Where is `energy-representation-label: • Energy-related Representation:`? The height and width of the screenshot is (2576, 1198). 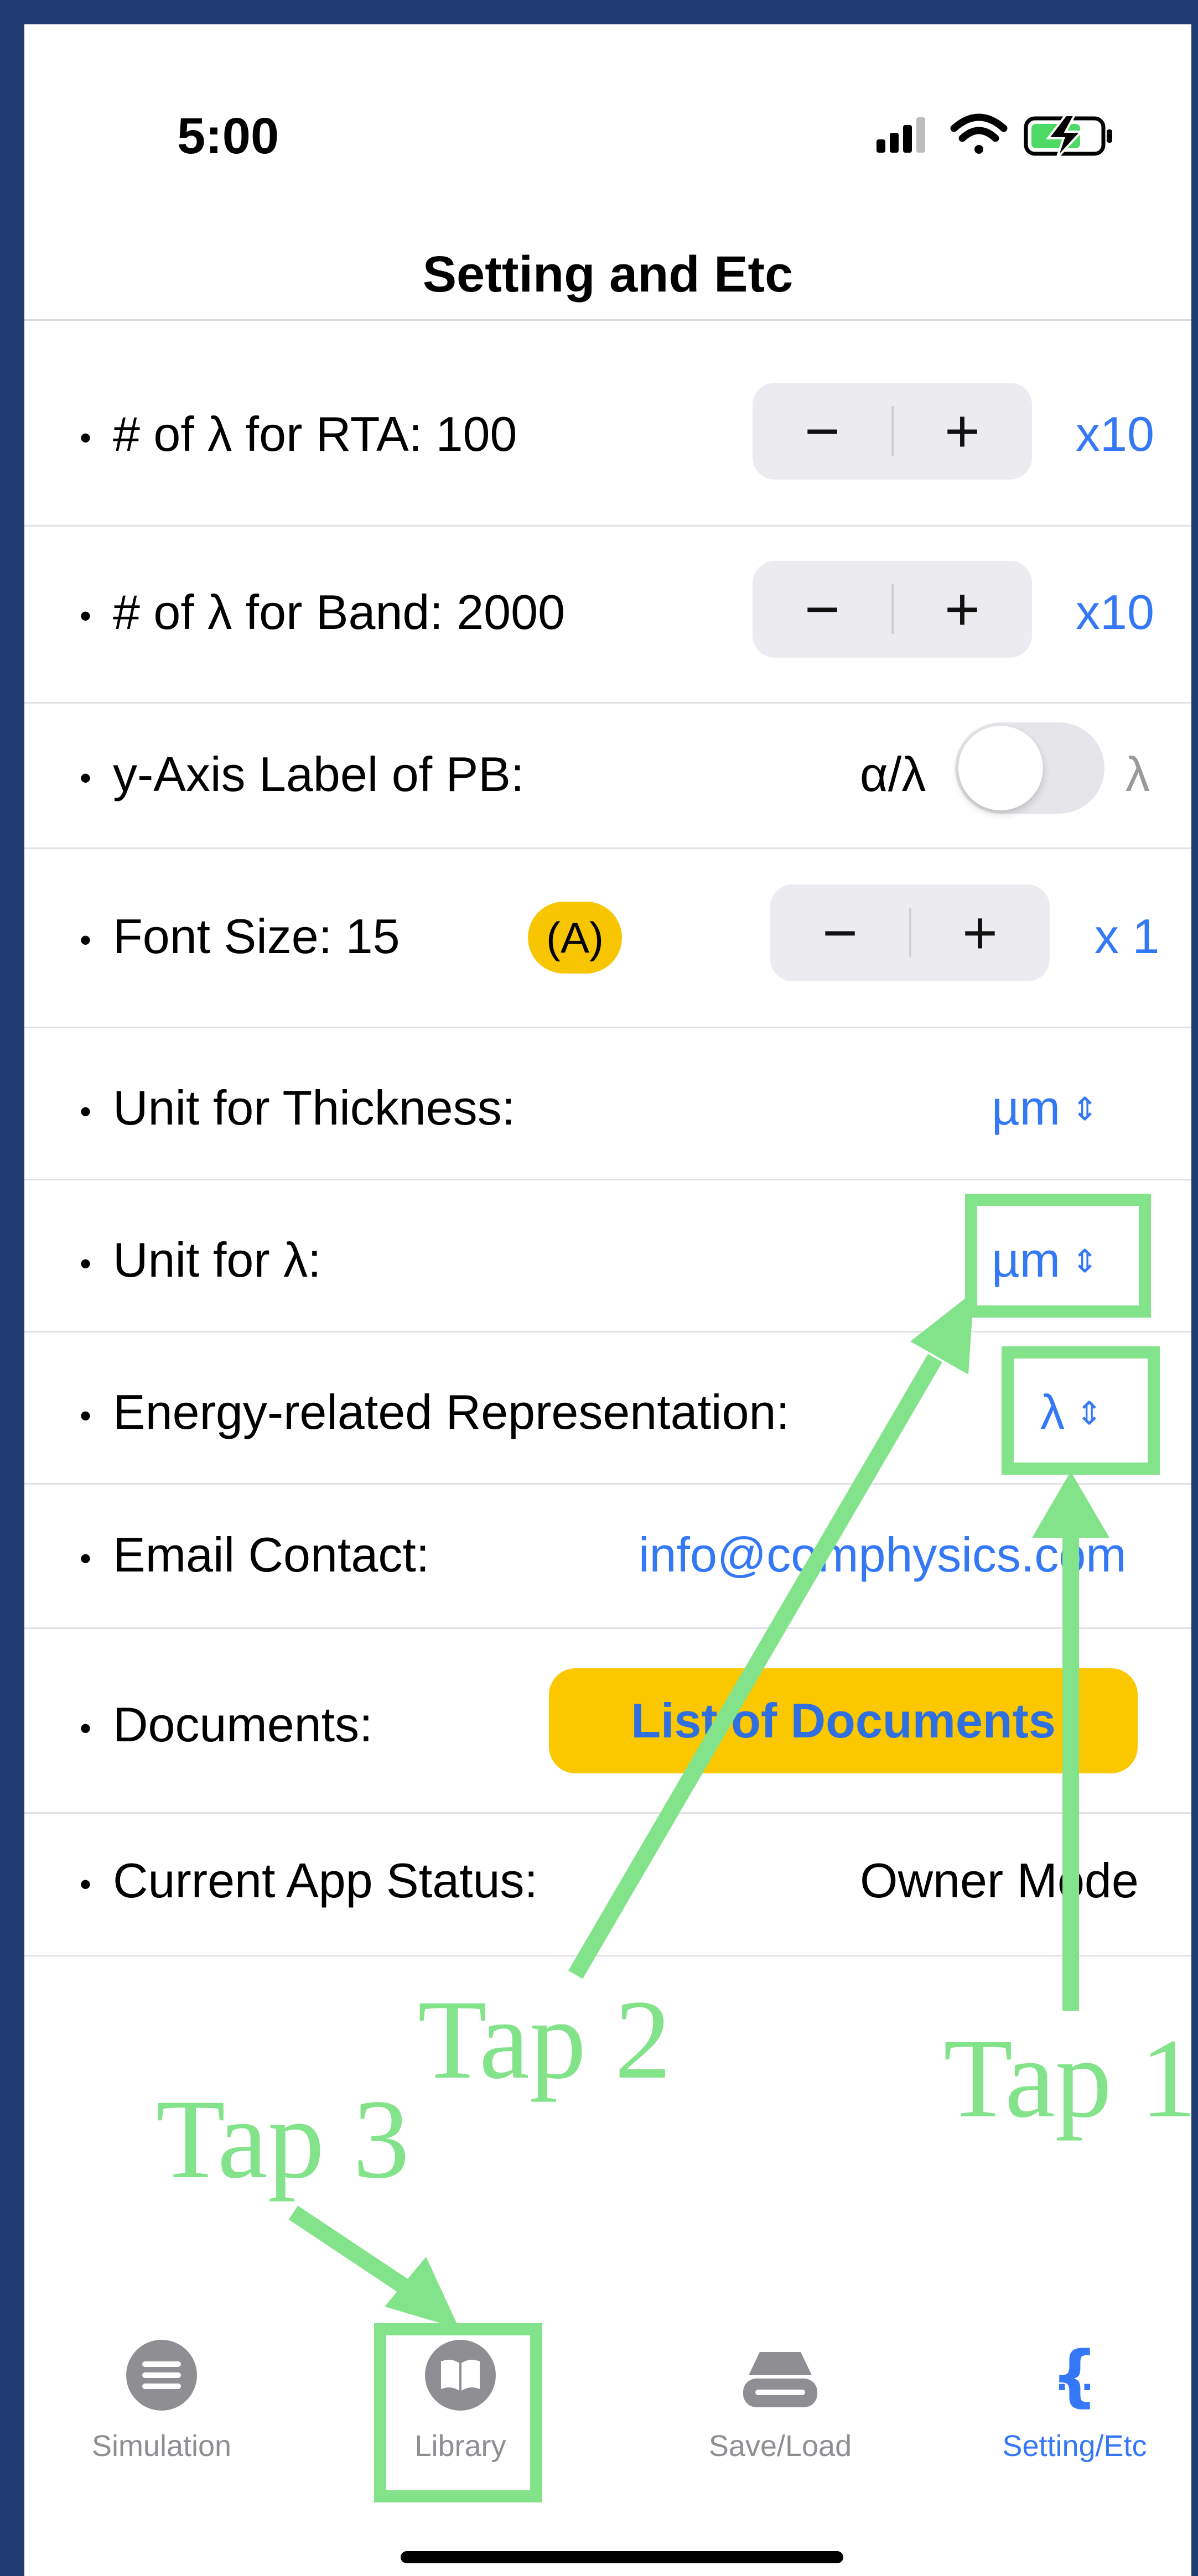 energy-representation-label: • Energy-related Representation: is located at coordinates (435, 1412).